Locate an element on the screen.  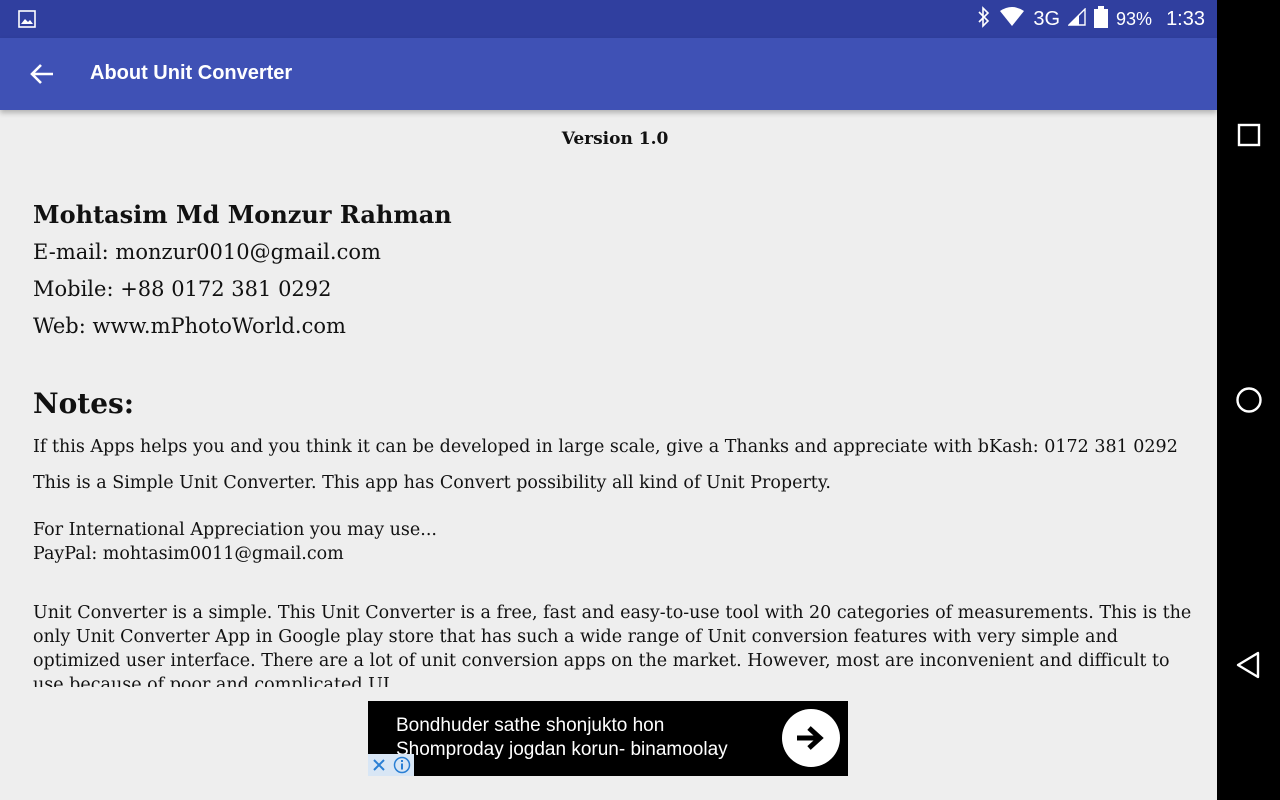
battery-icon is located at coordinates (1101, 19).